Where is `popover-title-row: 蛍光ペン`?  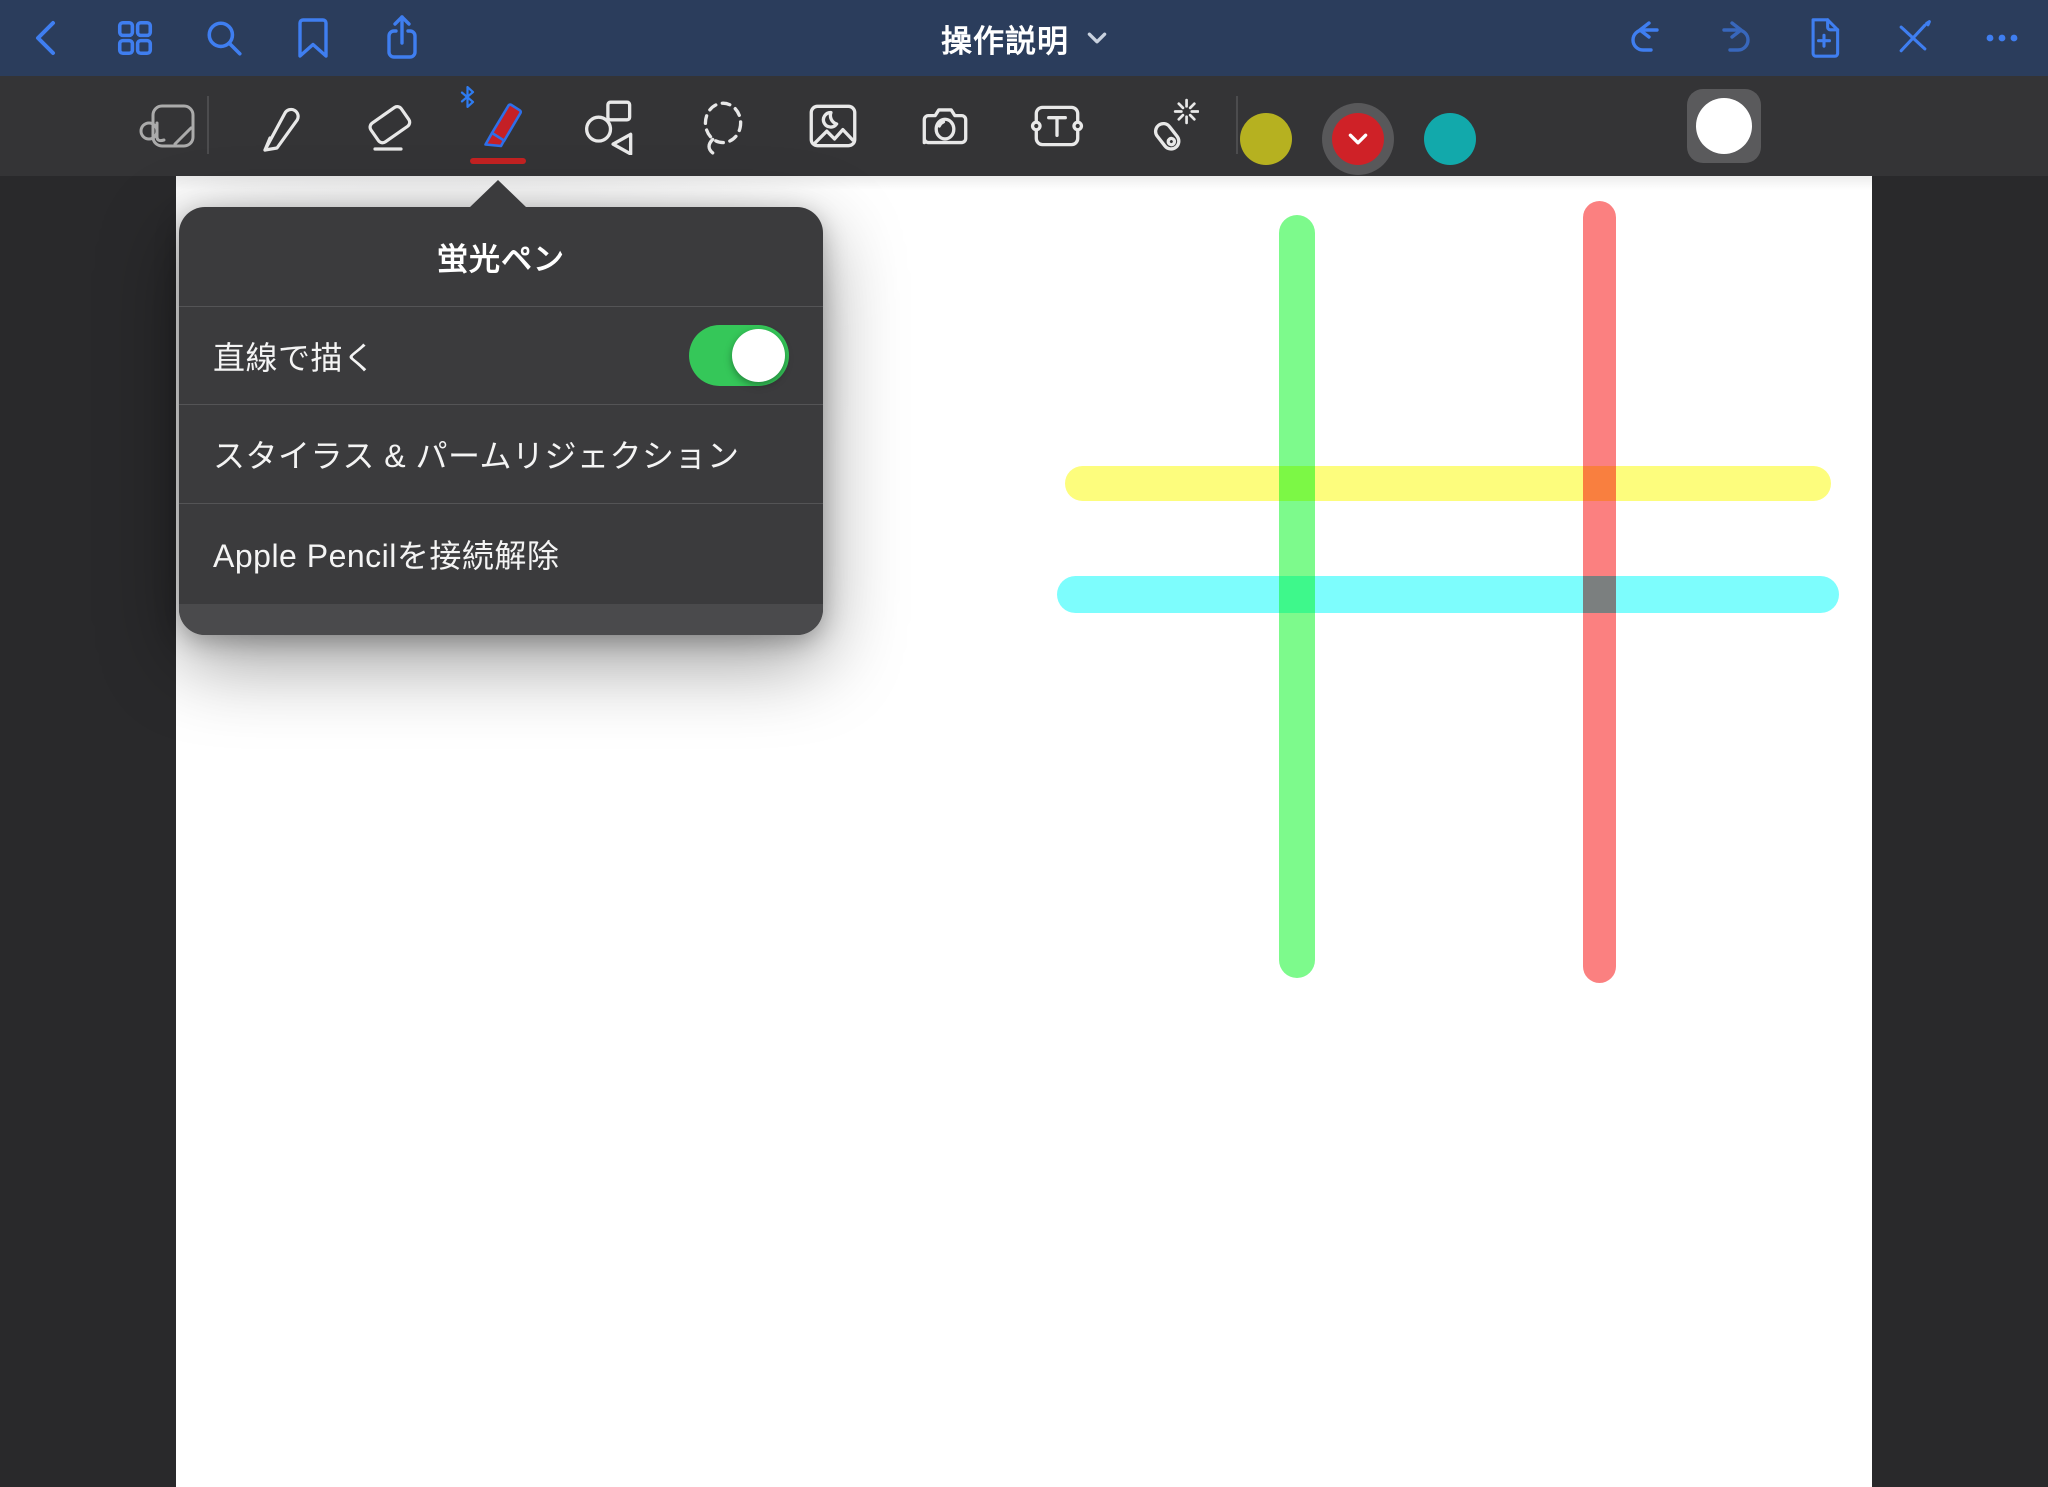
popover-title-row: 蛍光ペン is located at coordinates (501, 257).